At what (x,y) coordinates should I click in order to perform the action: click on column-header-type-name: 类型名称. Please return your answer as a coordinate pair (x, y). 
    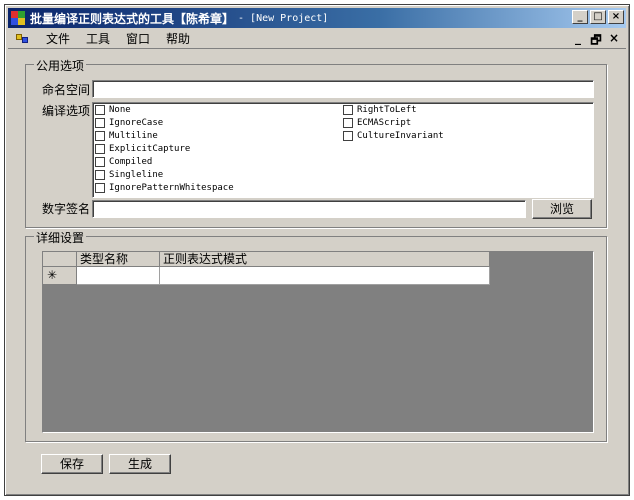
    Looking at the image, I should click on (118, 259).